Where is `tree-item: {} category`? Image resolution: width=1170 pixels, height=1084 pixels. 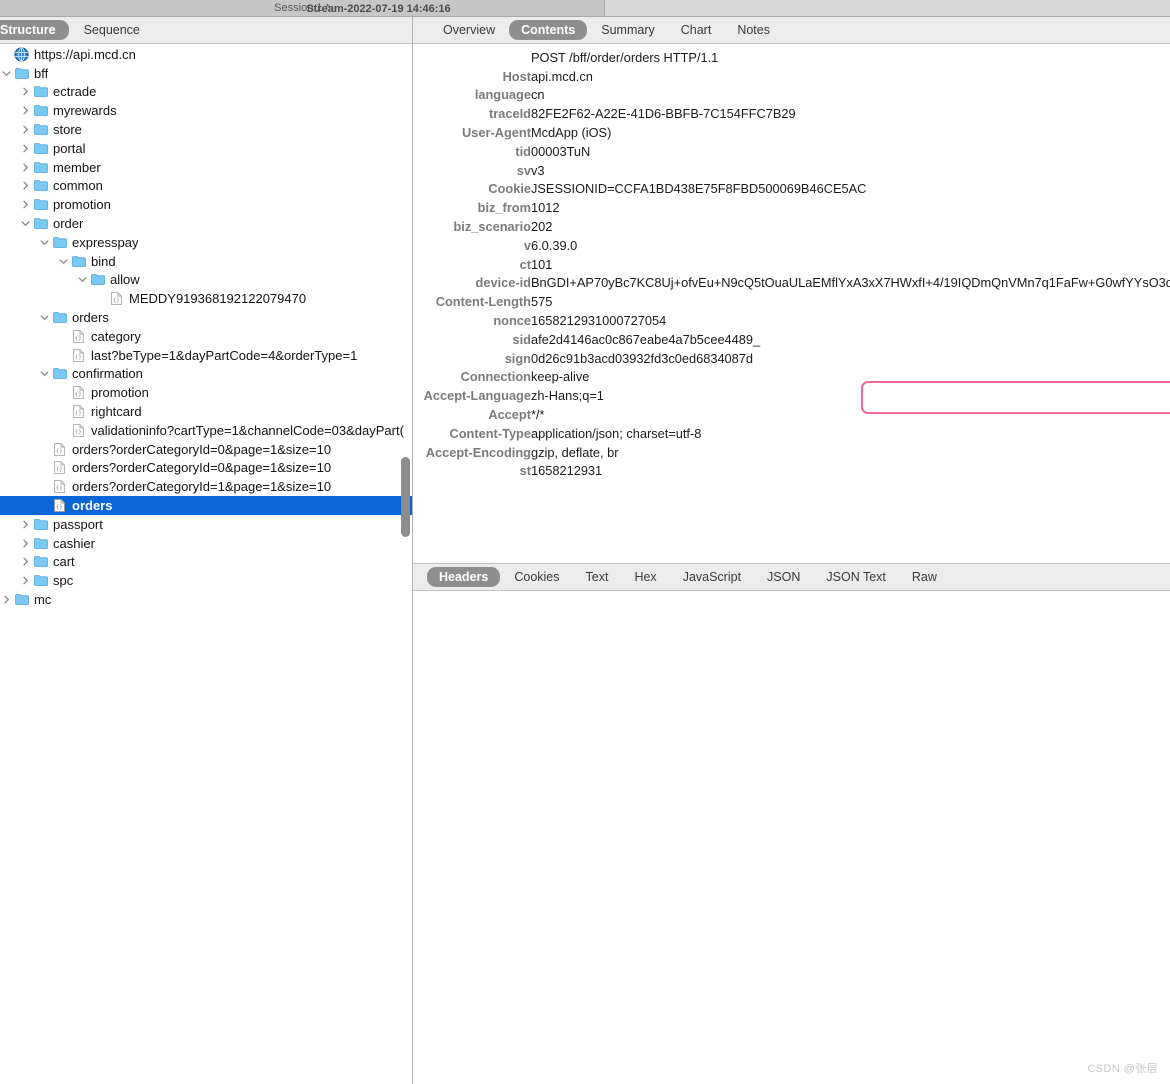
tree-item: {} category is located at coordinates (206, 336).